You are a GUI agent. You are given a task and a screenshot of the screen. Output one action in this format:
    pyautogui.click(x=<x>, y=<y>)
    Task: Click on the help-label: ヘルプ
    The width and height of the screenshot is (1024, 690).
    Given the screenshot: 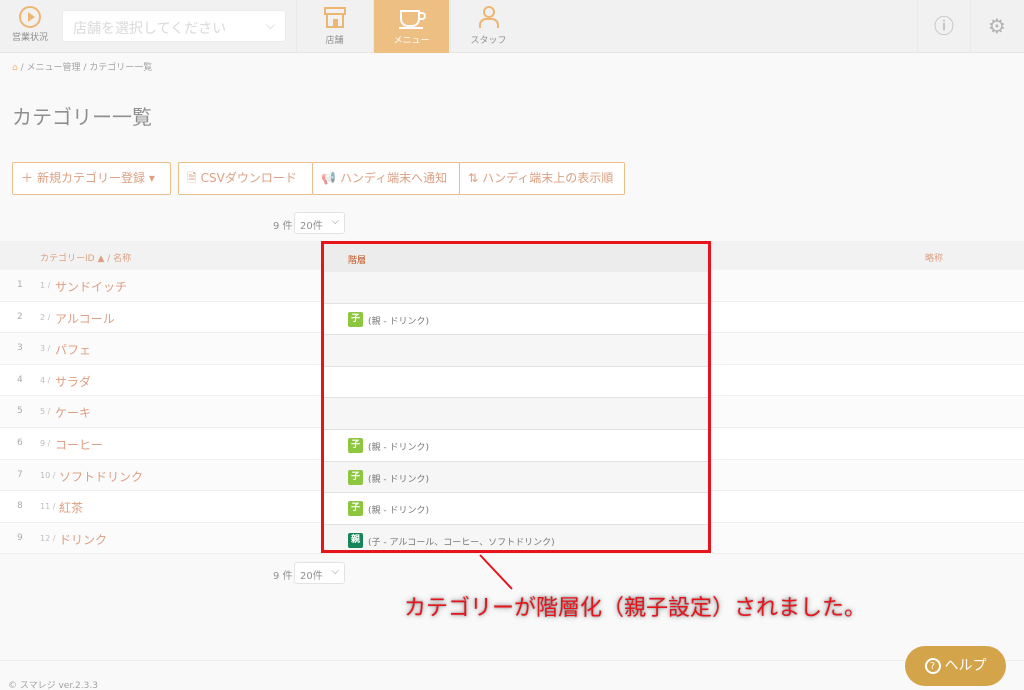 What is the action you would take?
    pyautogui.click(x=965, y=666)
    